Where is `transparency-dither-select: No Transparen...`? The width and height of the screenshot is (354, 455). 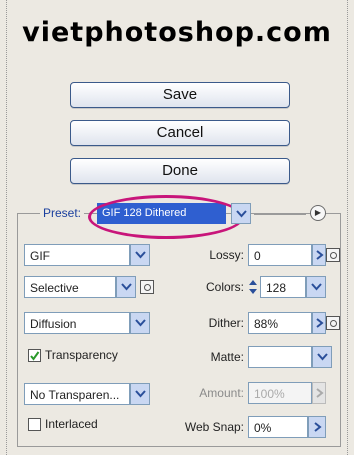 transparency-dither-select: No Transparen... is located at coordinates (77, 394).